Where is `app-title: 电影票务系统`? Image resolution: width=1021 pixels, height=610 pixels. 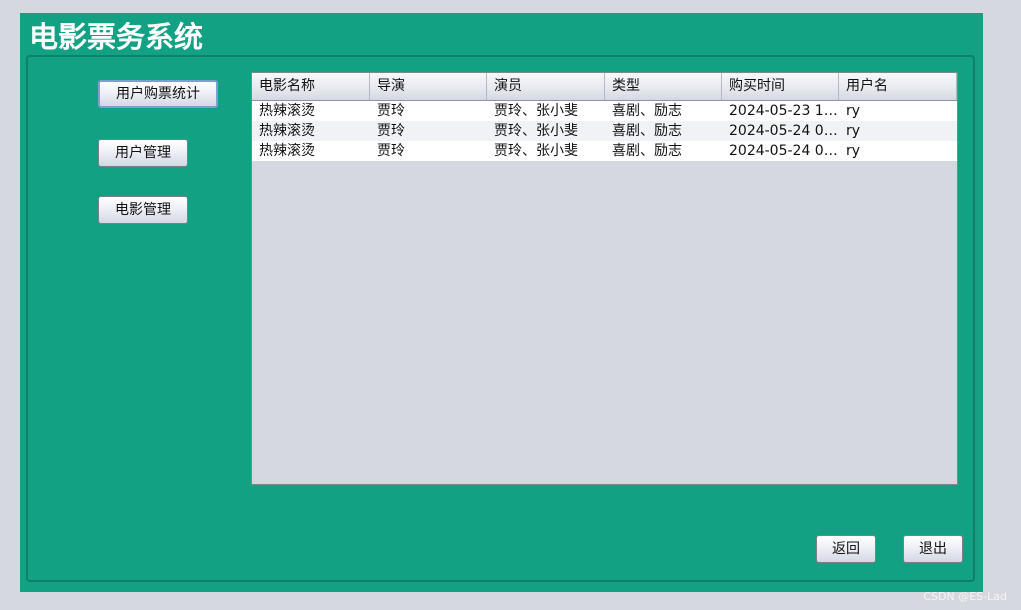 app-title: 电影票务系统 is located at coordinates (116, 37).